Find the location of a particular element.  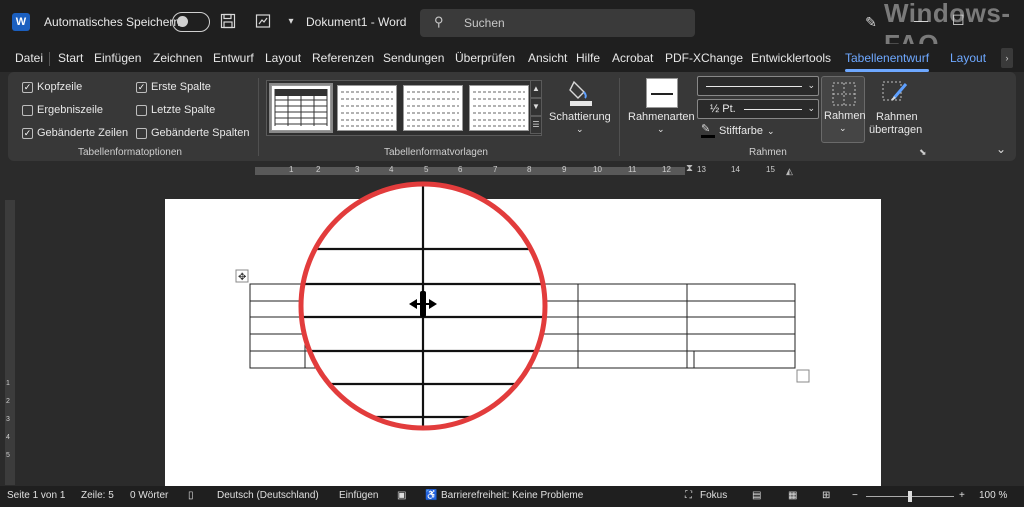

web-layout-icon: ⊞ is located at coordinates (826, 495).